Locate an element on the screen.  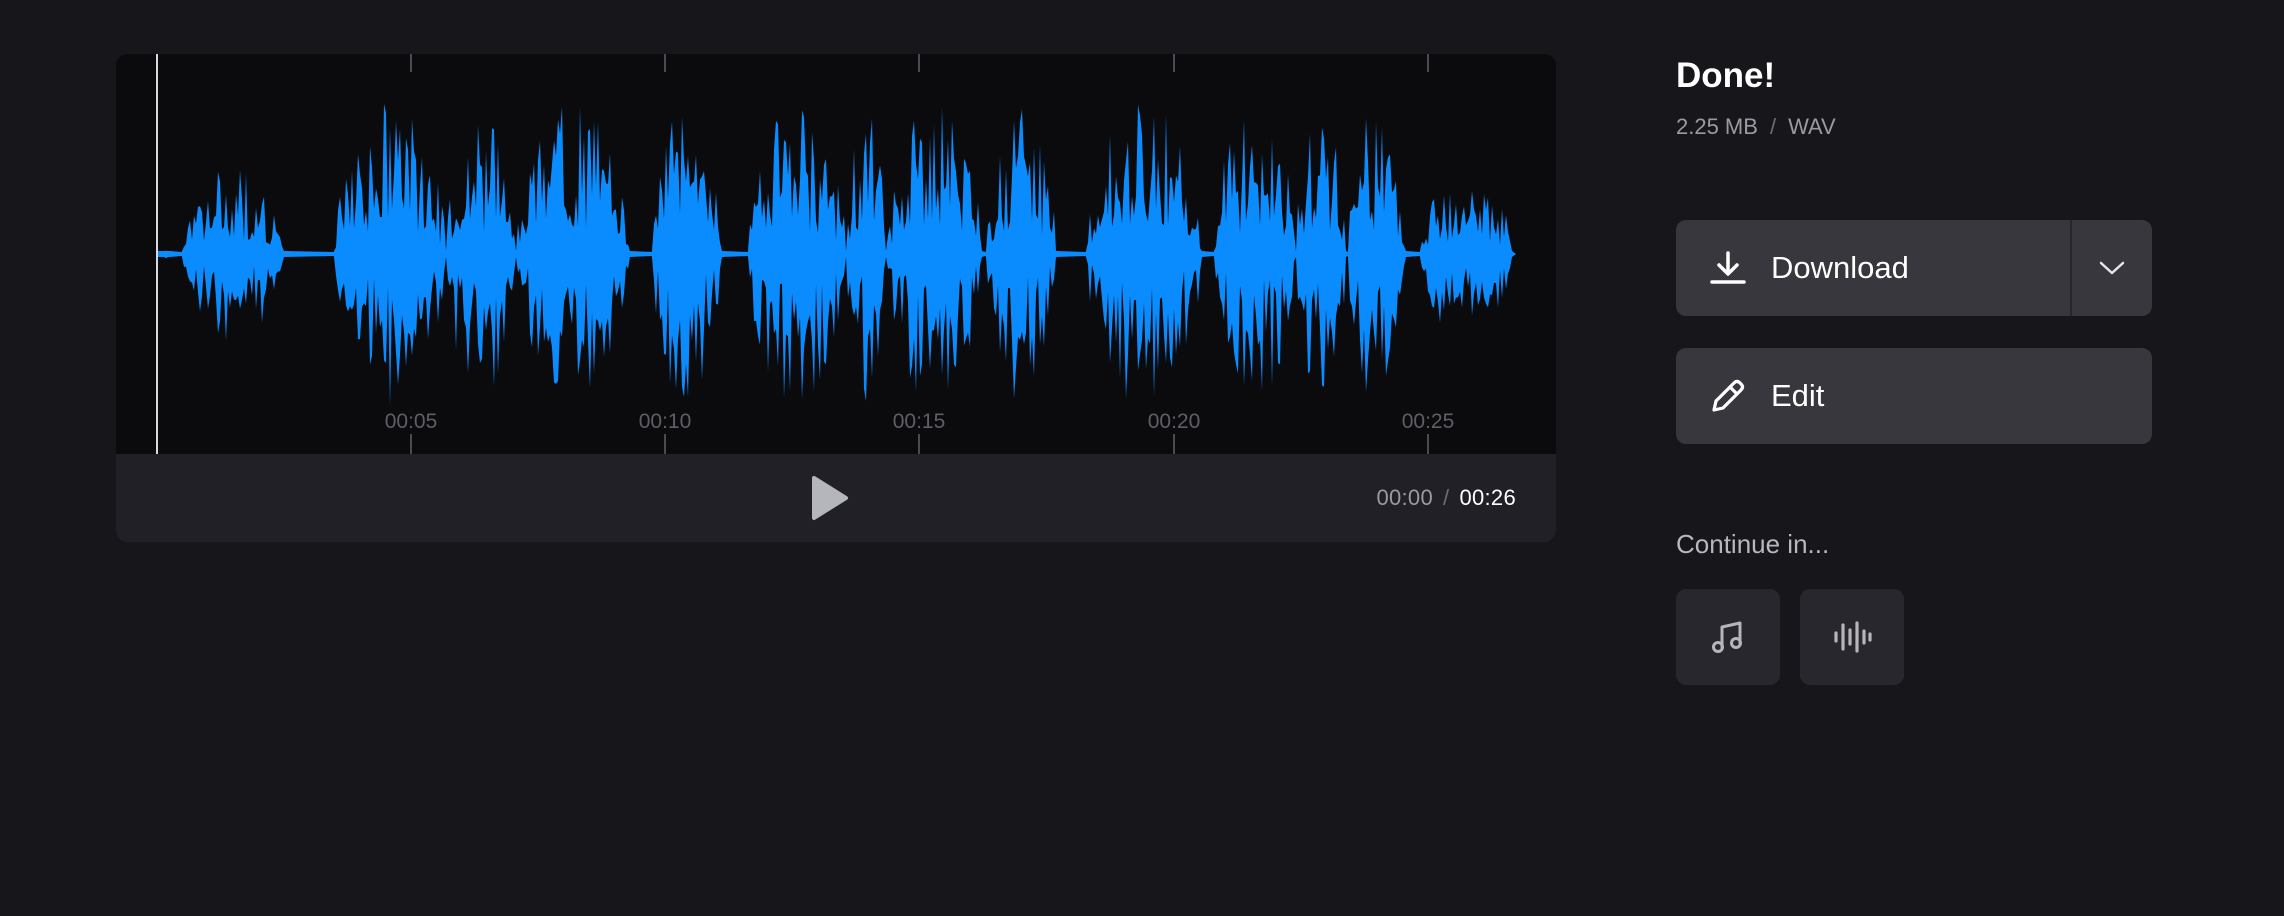
timeline-tick-label: 00:05 is located at coordinates (411, 421).